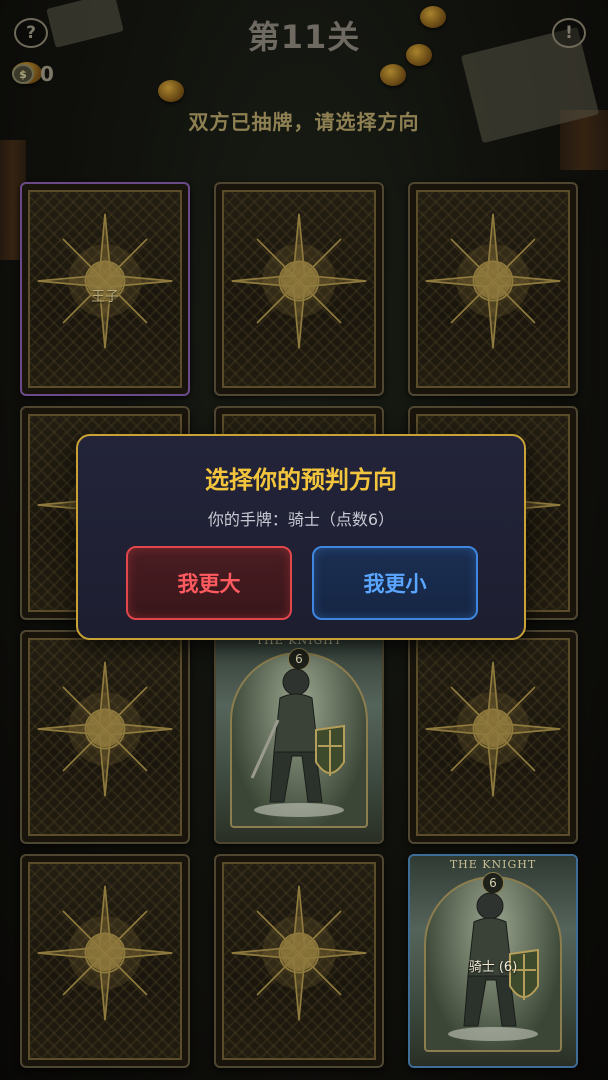 The height and width of the screenshot is (1080, 608). Describe the element at coordinates (23, 74) in the screenshot. I see `coin-icon: $` at that location.